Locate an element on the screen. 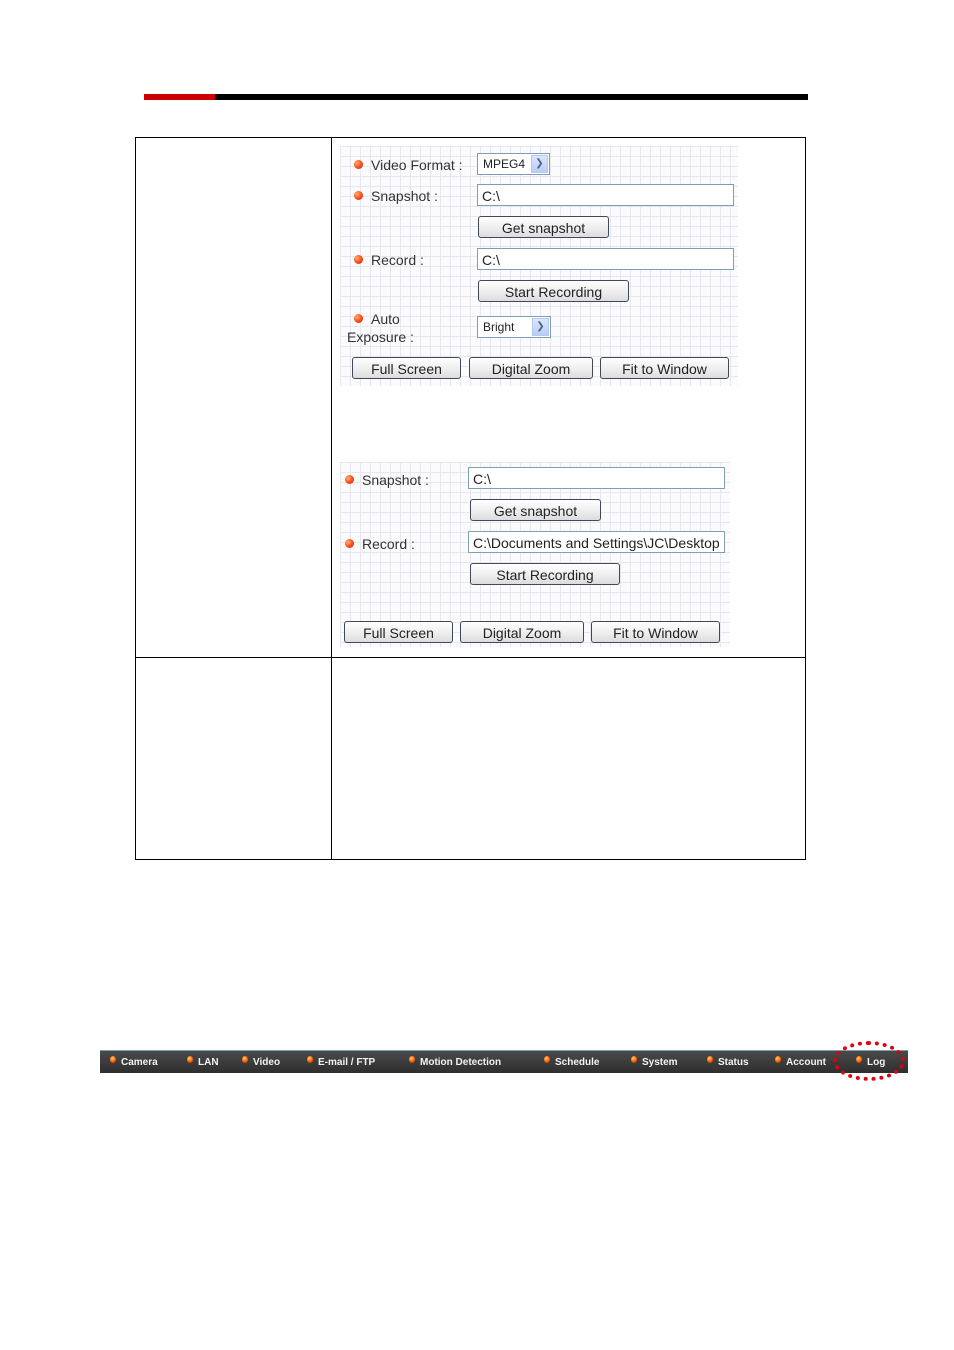  log-highlight-annotation is located at coordinates (869, 1061).